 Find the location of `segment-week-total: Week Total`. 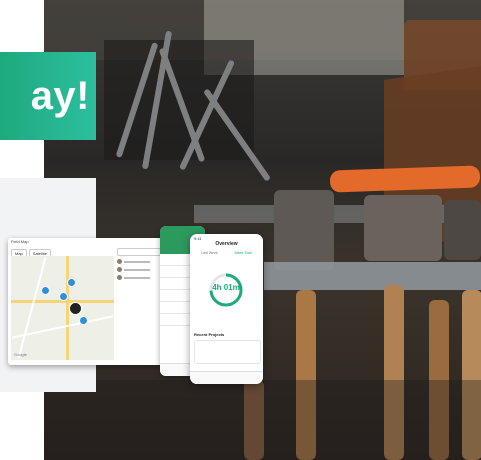

segment-week-total: Week Total is located at coordinates (242, 253).